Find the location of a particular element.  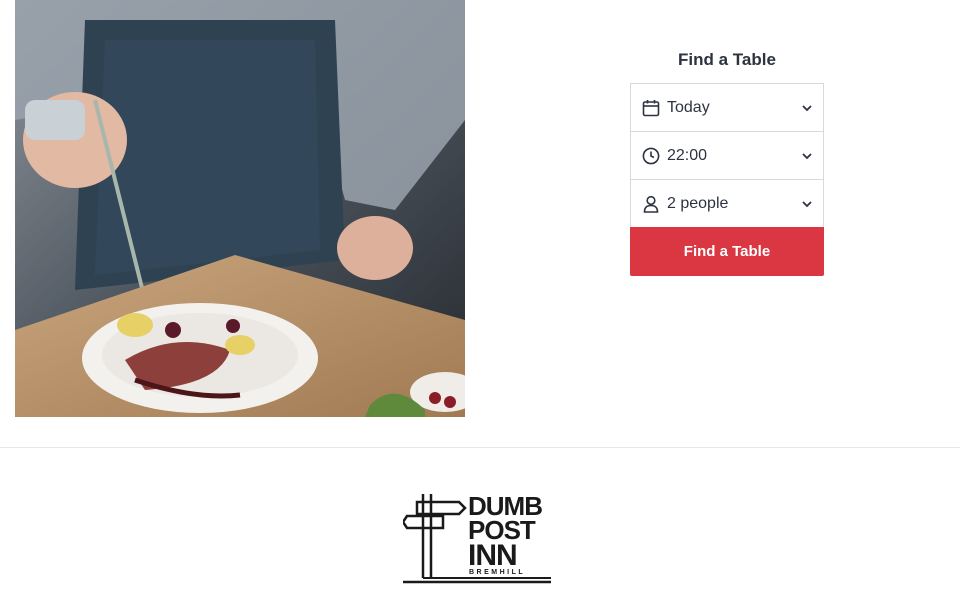

logo-line-3: INN is located at coordinates (492, 555).